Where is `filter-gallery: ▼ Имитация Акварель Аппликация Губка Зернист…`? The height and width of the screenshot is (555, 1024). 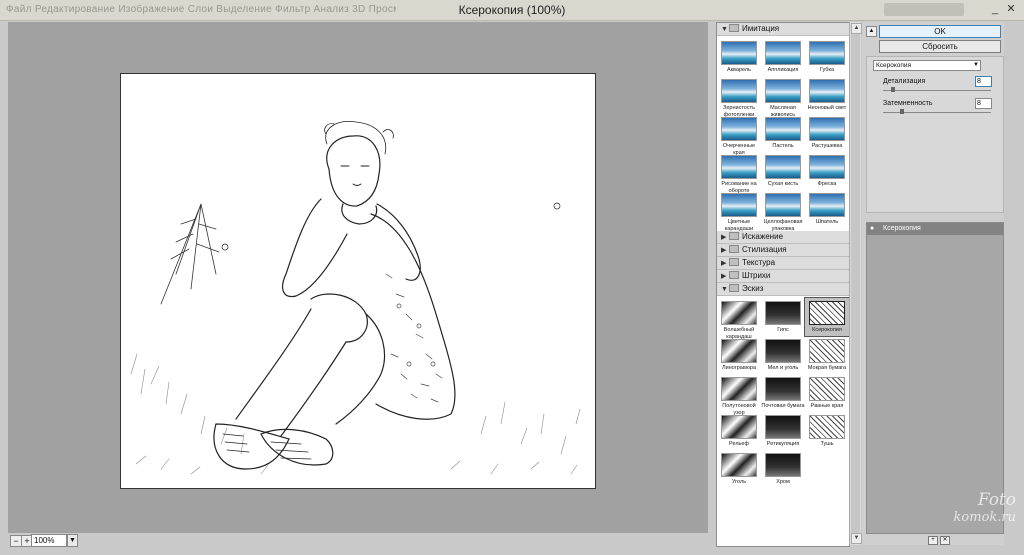
filter-gallery: ▼ Имитация Акварель Аппликация Губка Зернист… is located at coordinates (783, 284).